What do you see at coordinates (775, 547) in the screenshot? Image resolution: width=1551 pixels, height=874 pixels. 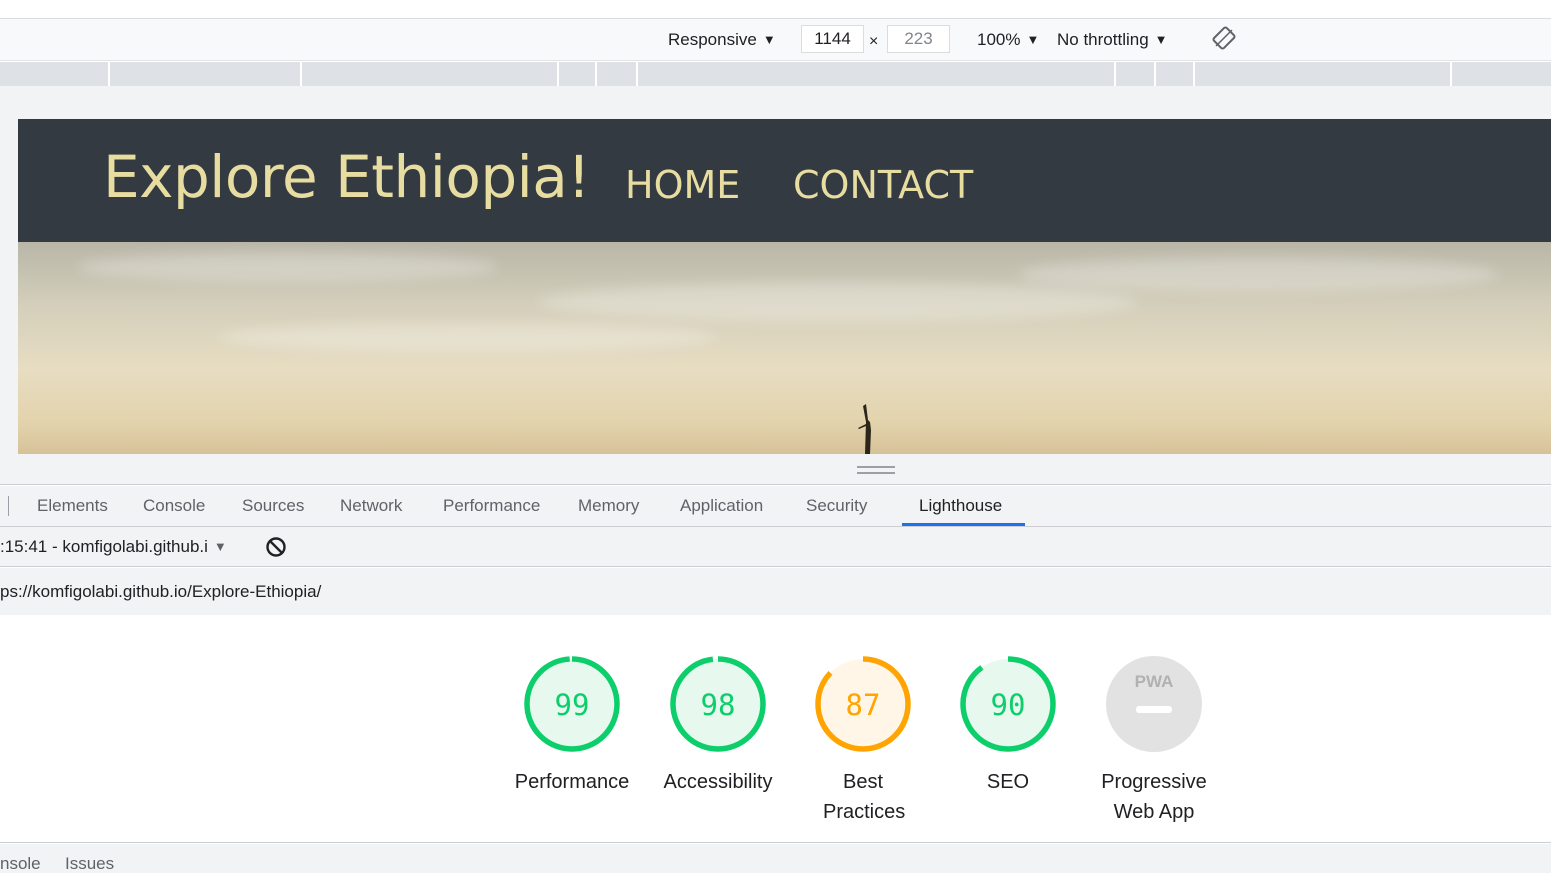 I see `lighthouse-toolbar: :15:41 - komfigolabi.github.i ▼` at bounding box center [775, 547].